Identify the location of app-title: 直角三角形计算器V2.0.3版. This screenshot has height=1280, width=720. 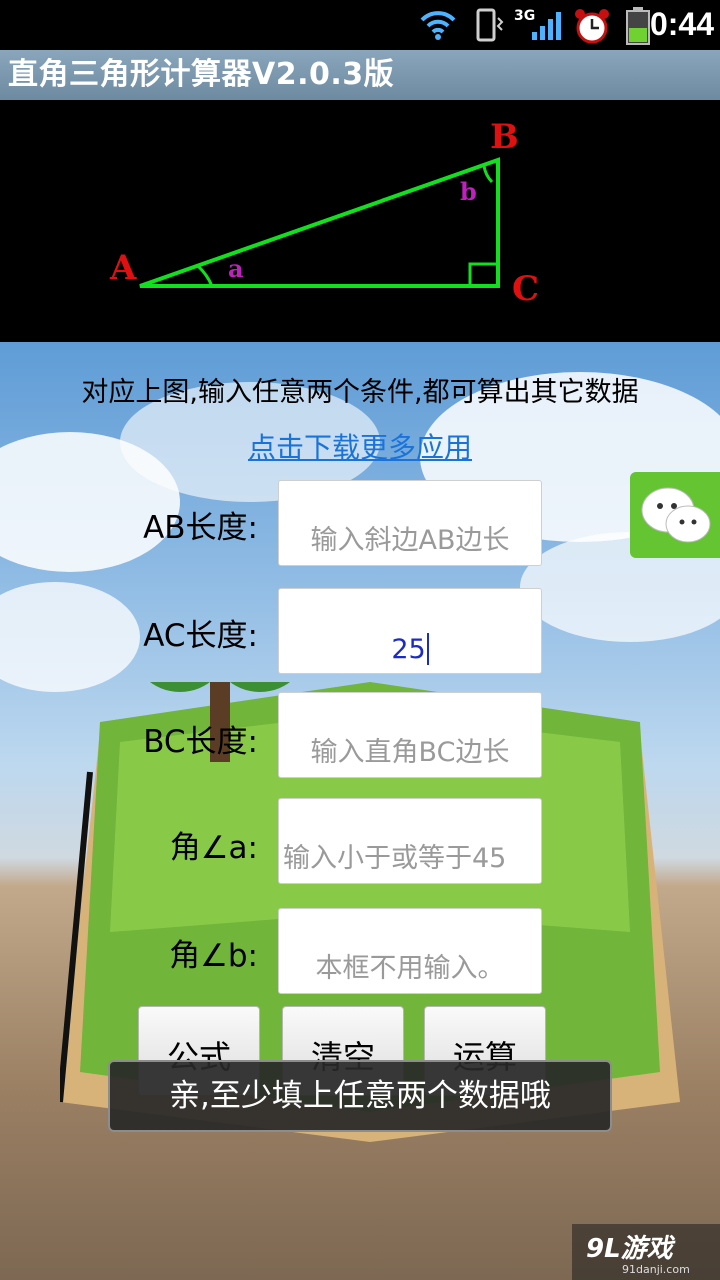
(201, 74).